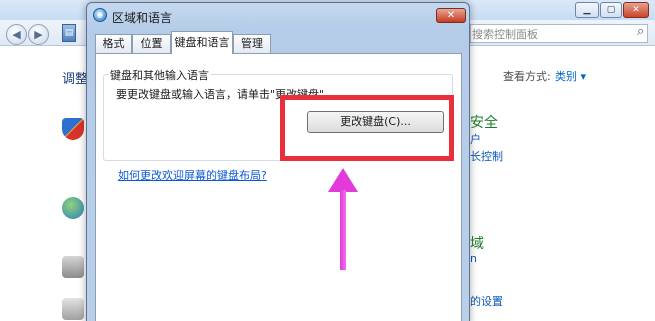 This screenshot has width=655, height=321. Describe the element at coordinates (477, 243) in the screenshot. I see `category-region-title: 域` at that location.